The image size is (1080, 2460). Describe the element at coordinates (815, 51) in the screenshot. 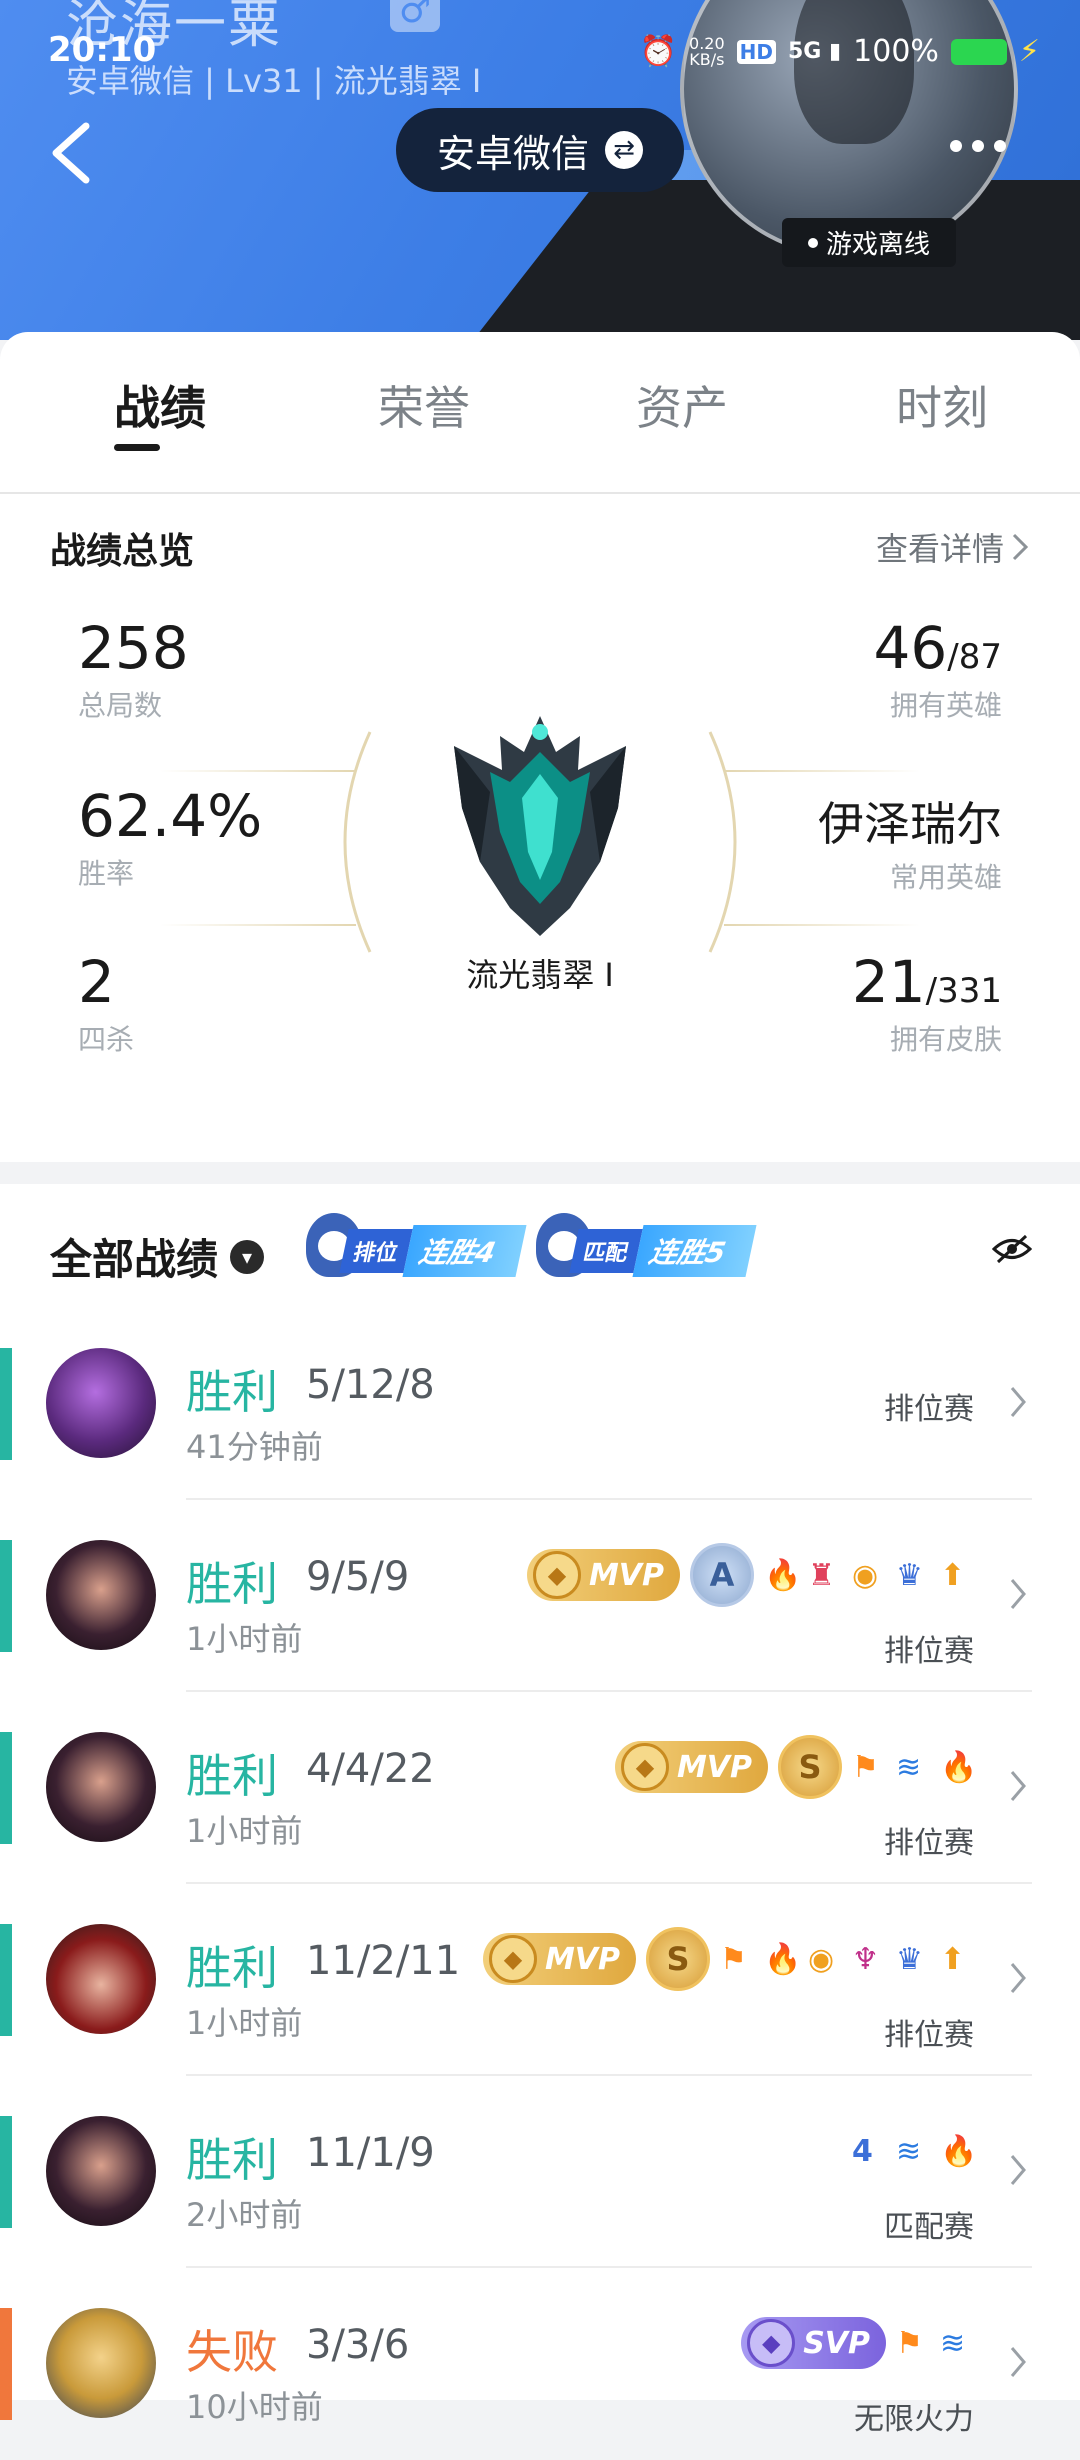

I see `signal-icon: 5G ▮` at that location.